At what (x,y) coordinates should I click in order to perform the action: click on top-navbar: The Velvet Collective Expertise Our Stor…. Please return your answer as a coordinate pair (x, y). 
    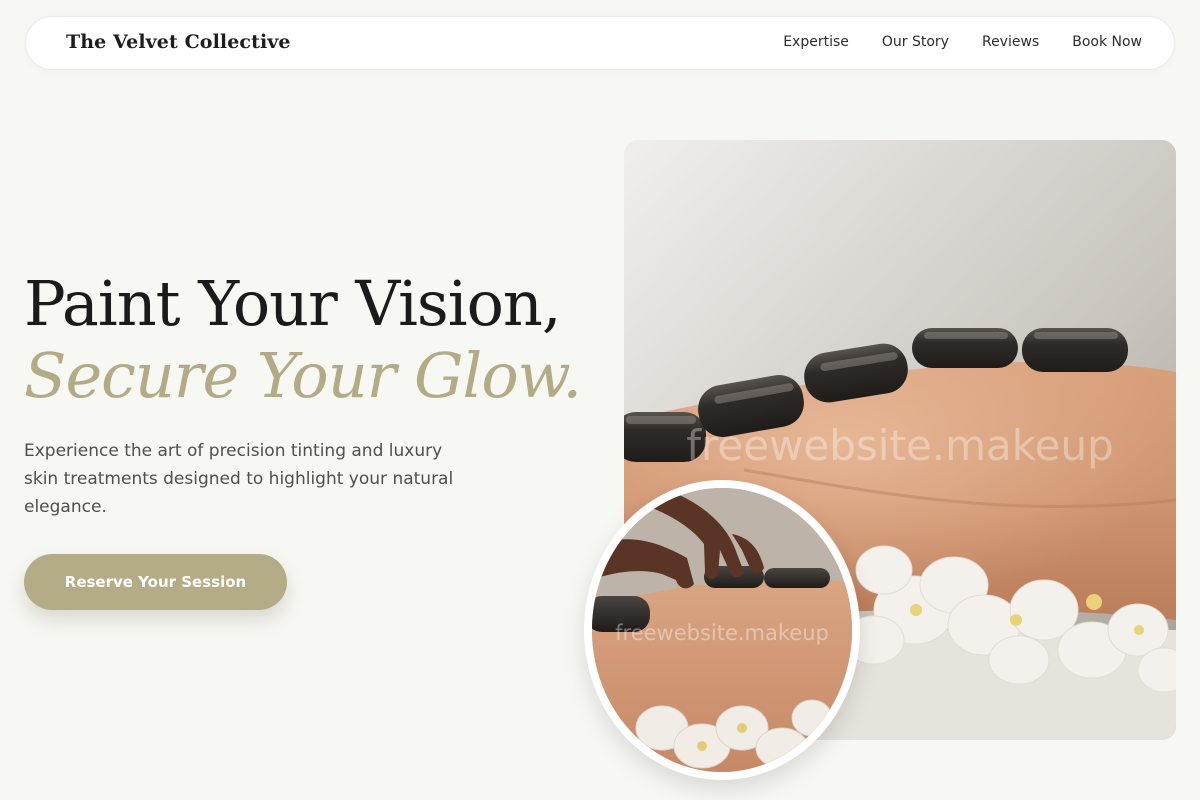
    Looking at the image, I should click on (600, 43).